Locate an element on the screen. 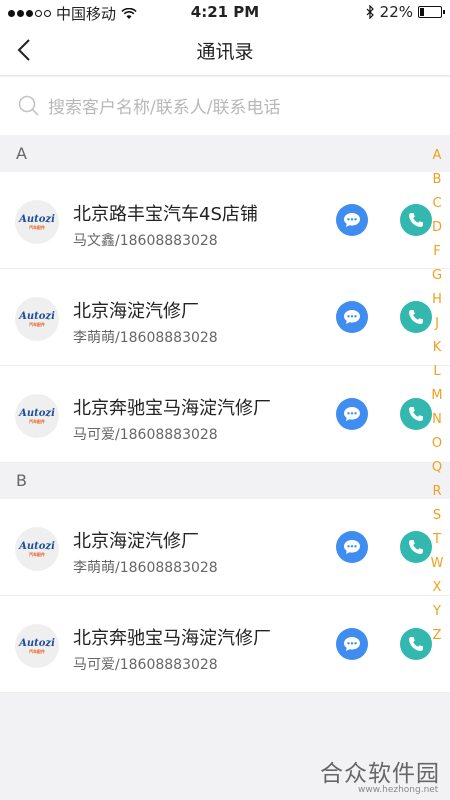 This screenshot has height=800, width=450. search-placeholder: 搜索客户名称/联系人/联系电话 is located at coordinates (164, 108).